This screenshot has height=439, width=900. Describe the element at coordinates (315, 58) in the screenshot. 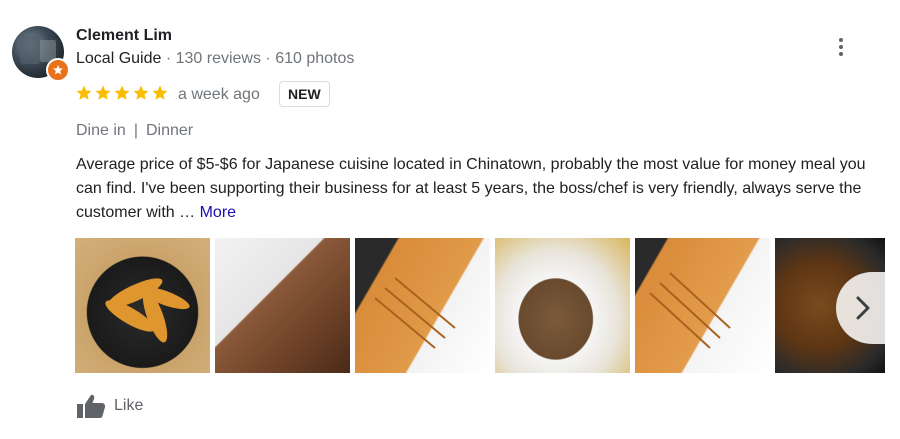

I see `reviewer-photo-count: 610 photos` at that location.